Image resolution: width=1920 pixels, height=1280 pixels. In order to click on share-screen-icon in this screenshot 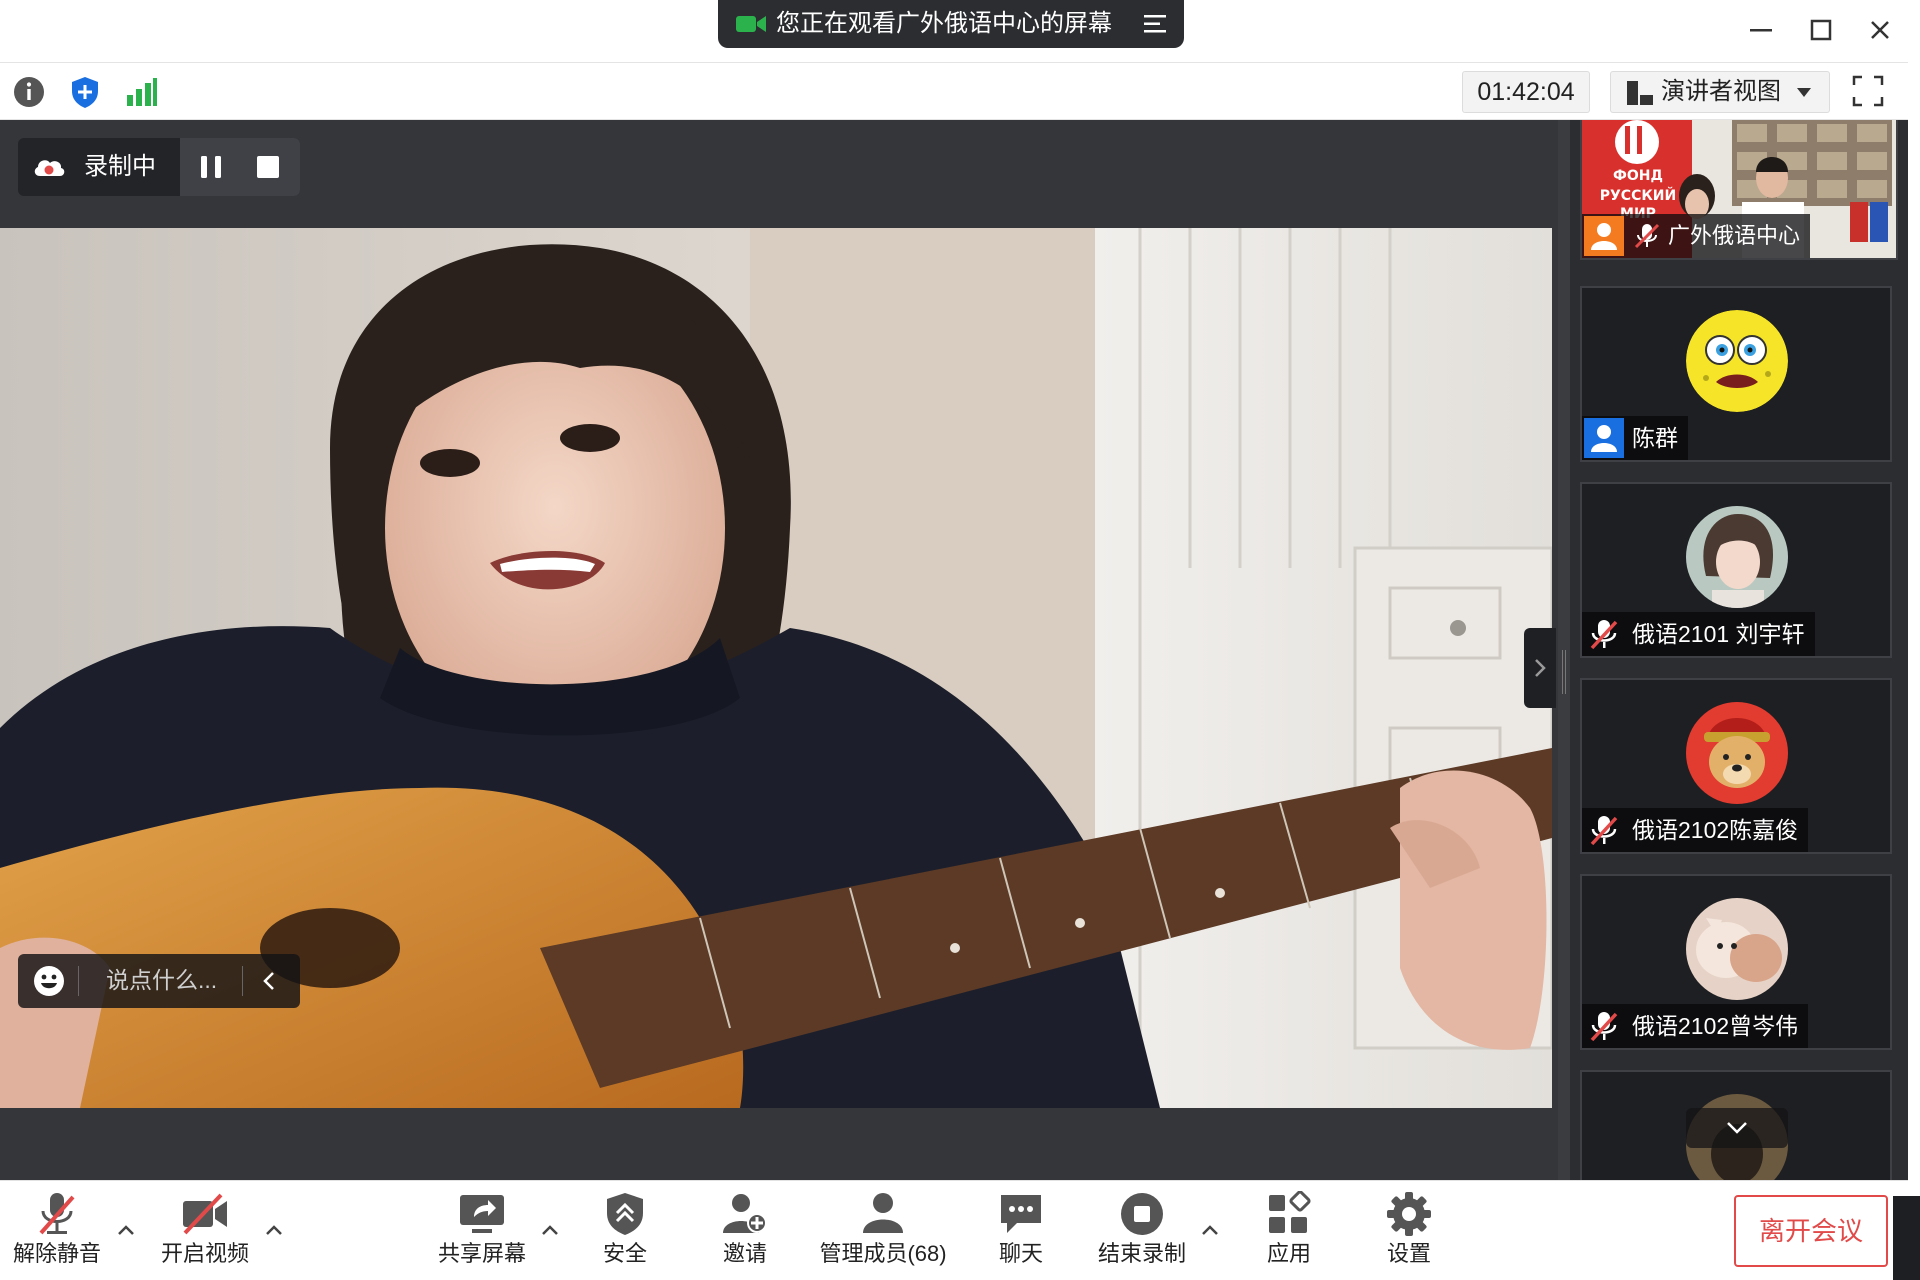, I will do `click(482, 1214)`.